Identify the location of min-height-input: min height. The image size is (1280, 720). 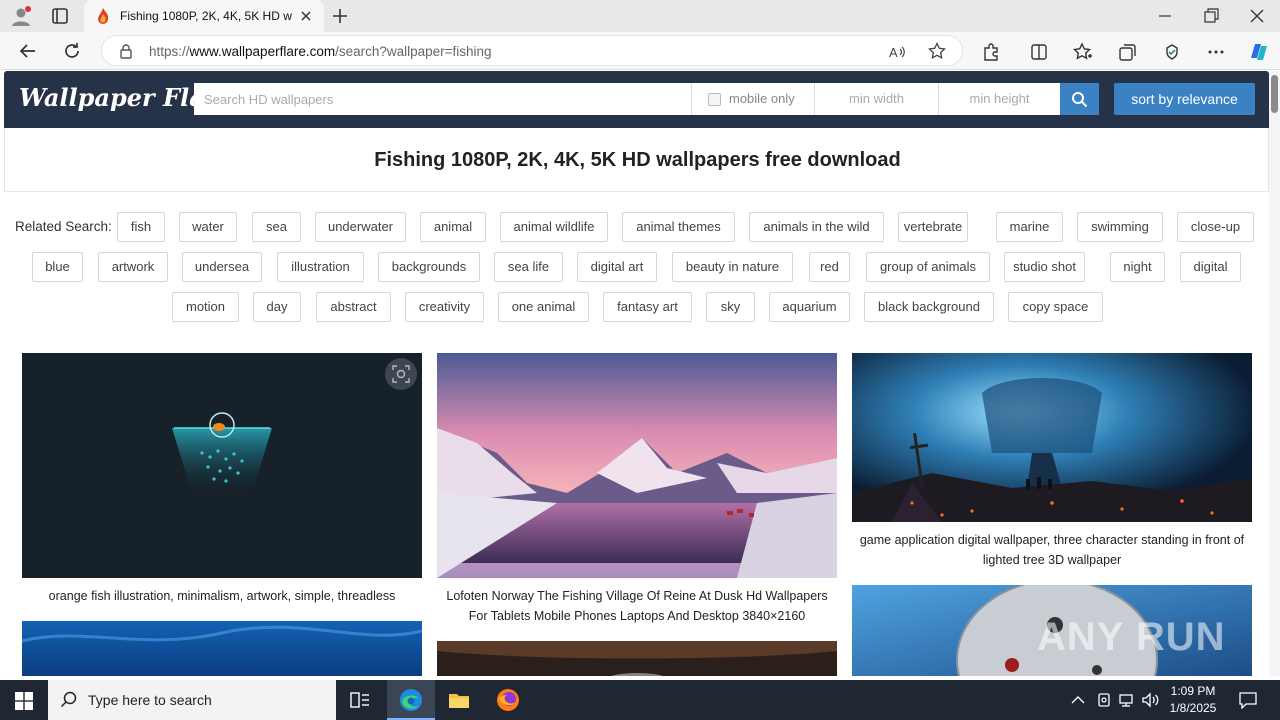
(999, 99).